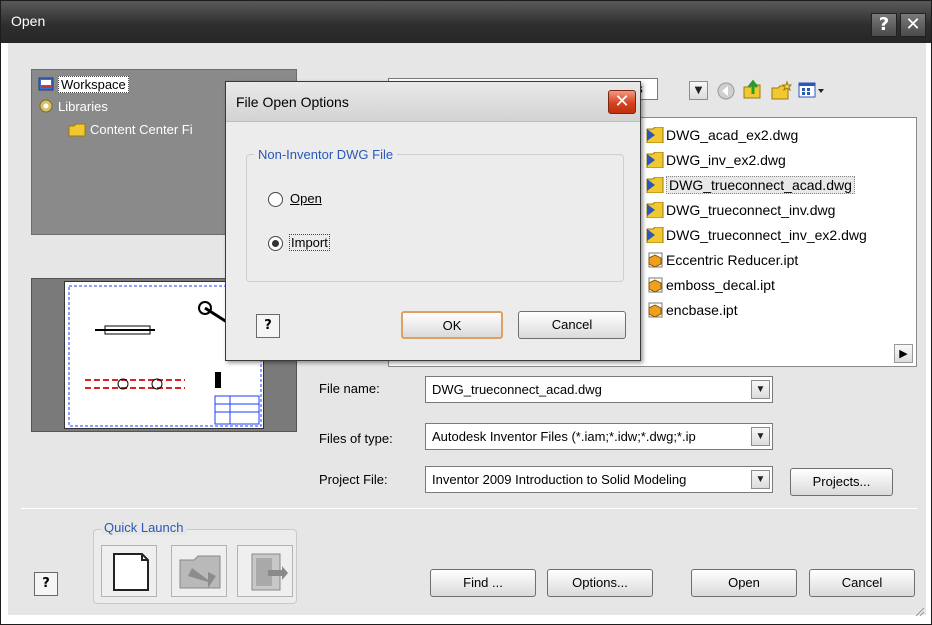 The image size is (932, 625). I want to click on open-exit-button, so click(265, 571).